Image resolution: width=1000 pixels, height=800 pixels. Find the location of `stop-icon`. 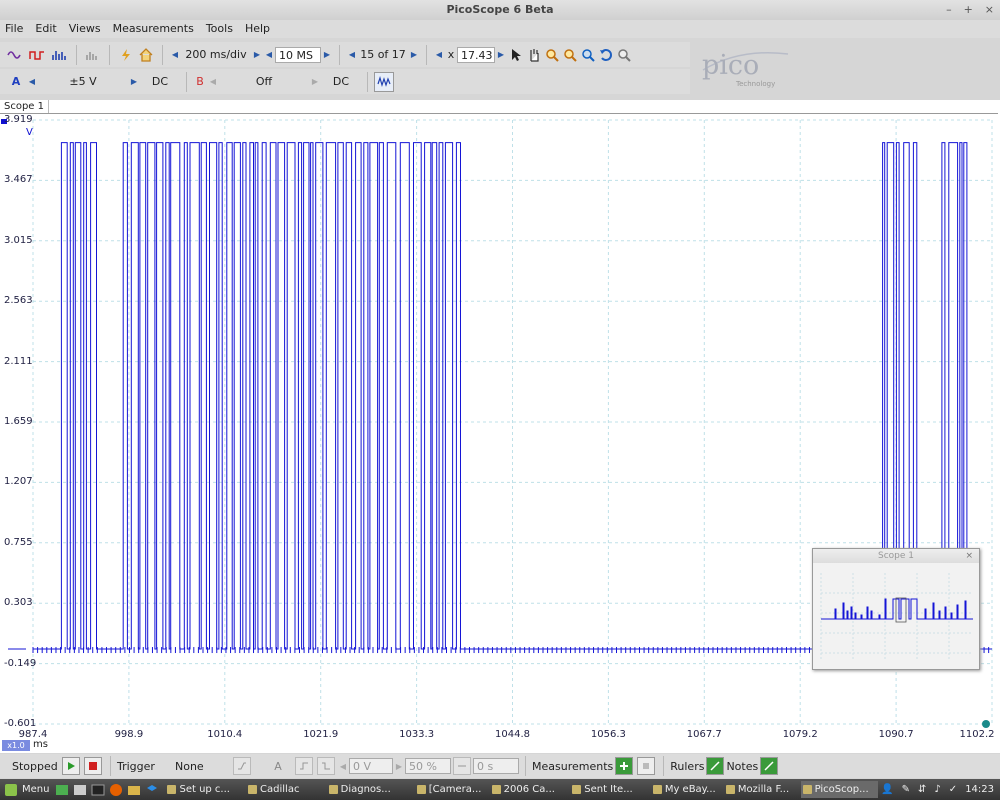

stop-icon is located at coordinates (93, 766).